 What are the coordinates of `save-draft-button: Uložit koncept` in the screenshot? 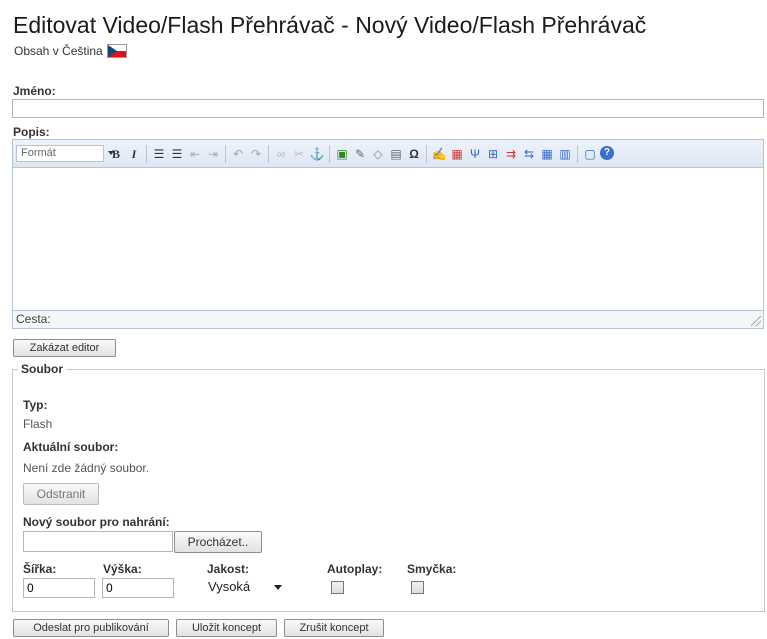 It's located at (226, 628).